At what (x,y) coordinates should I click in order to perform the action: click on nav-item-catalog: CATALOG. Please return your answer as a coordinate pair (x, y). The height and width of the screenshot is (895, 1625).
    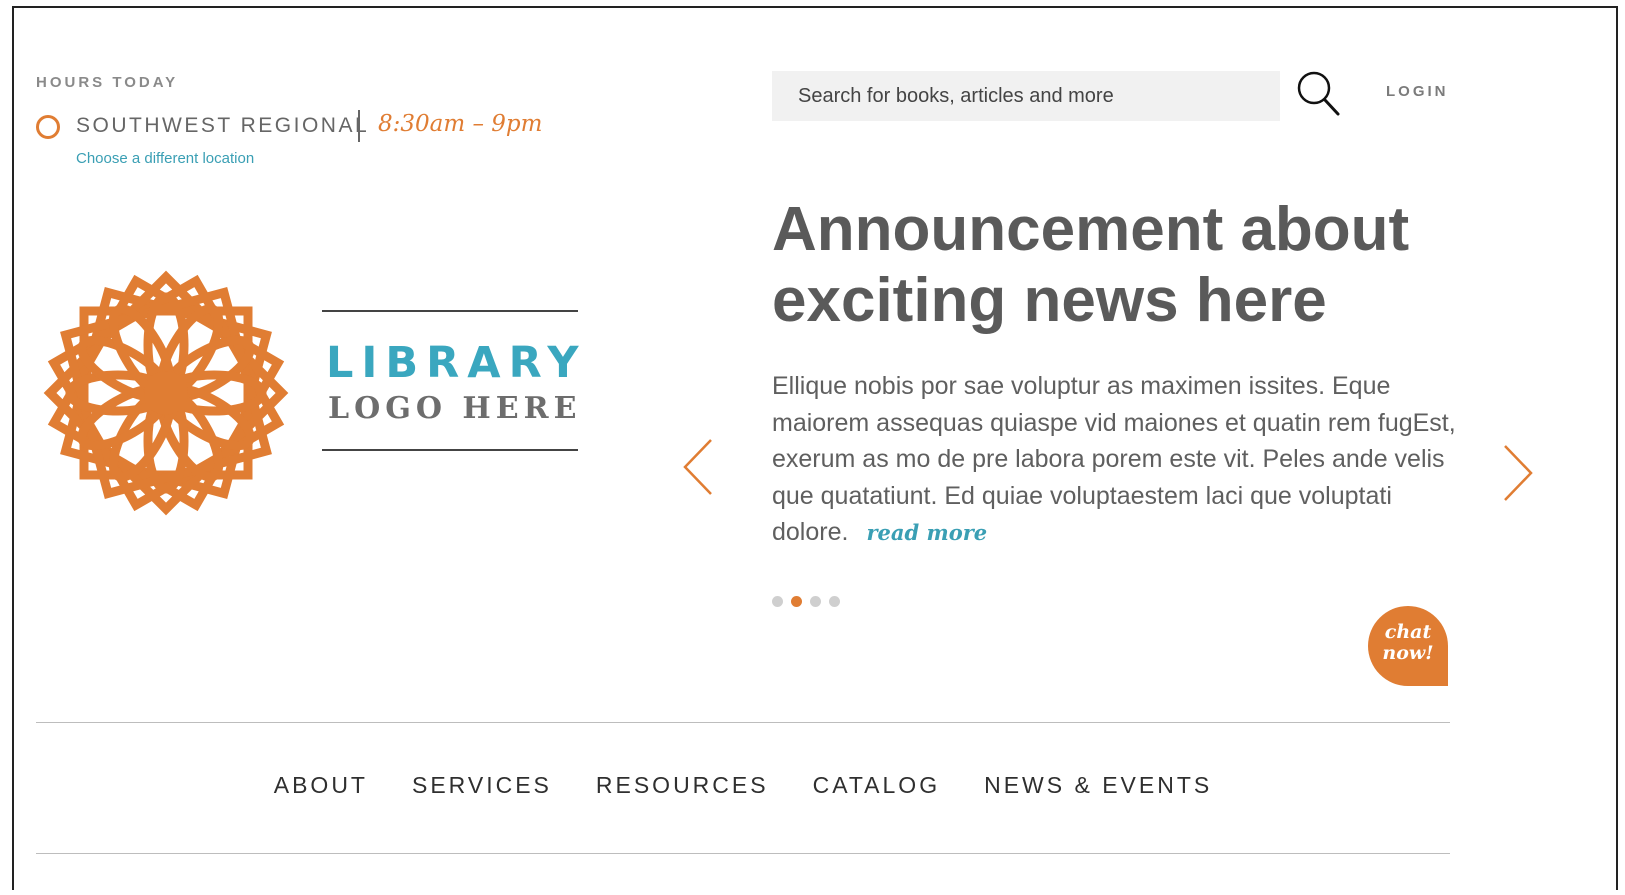
    Looking at the image, I should click on (877, 785).